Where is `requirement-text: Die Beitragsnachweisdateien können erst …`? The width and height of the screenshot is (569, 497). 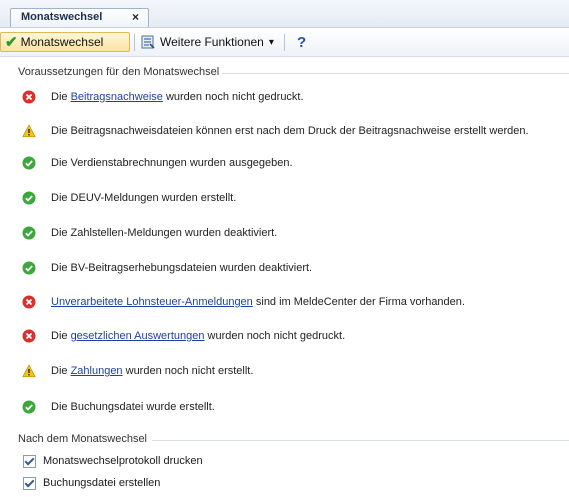
requirement-text: Die Beitragsnachweisdateien können erst … is located at coordinates (290, 131).